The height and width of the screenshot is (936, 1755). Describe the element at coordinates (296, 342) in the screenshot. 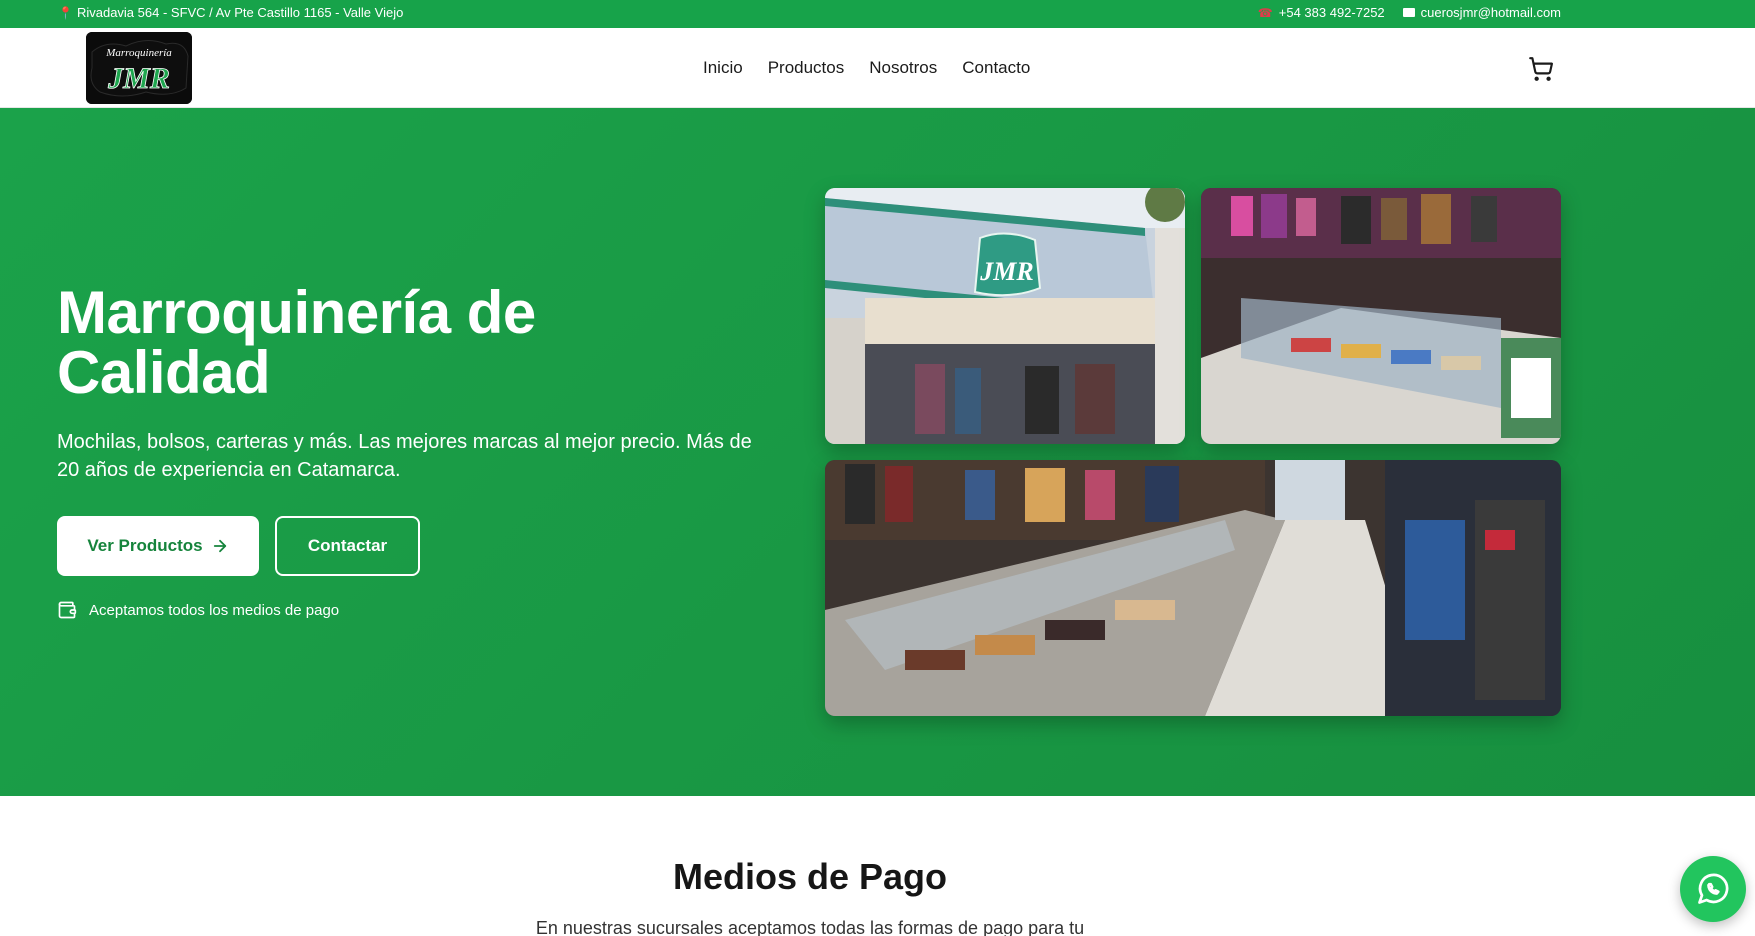

I see `hero-title: Marroquinería de Calidad` at that location.